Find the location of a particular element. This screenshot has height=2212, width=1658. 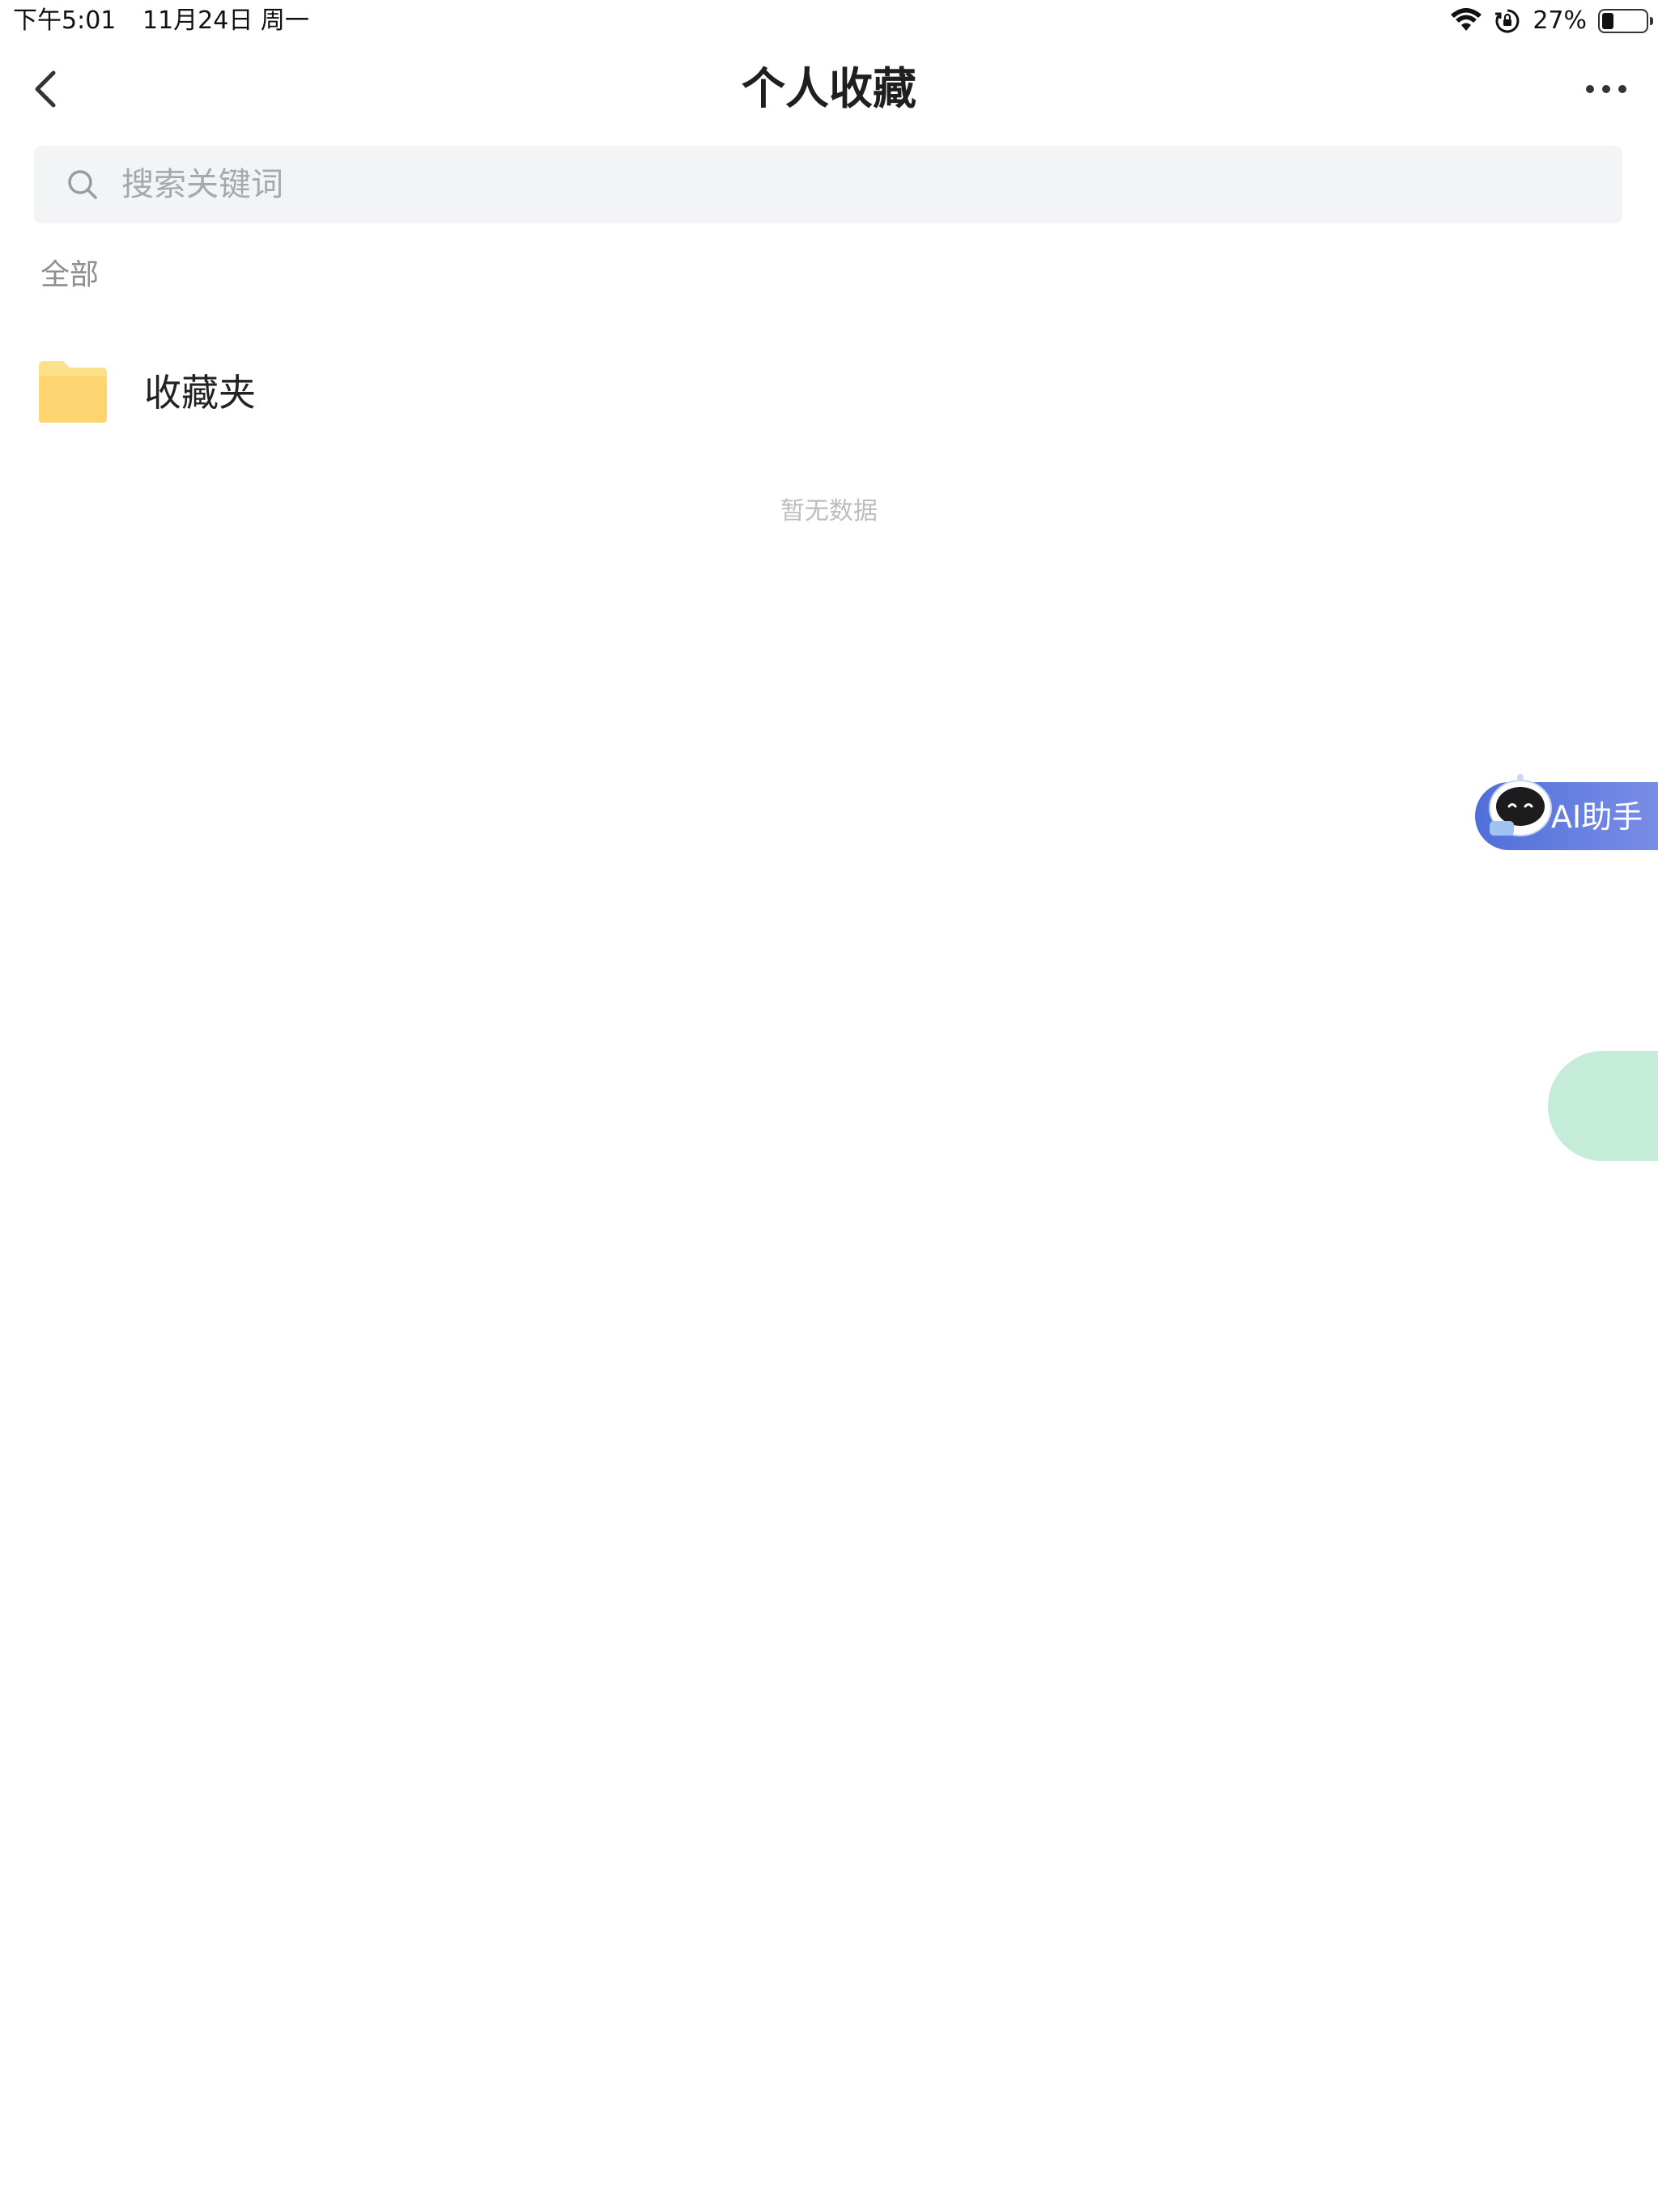

battery-icon is located at coordinates (1625, 21).